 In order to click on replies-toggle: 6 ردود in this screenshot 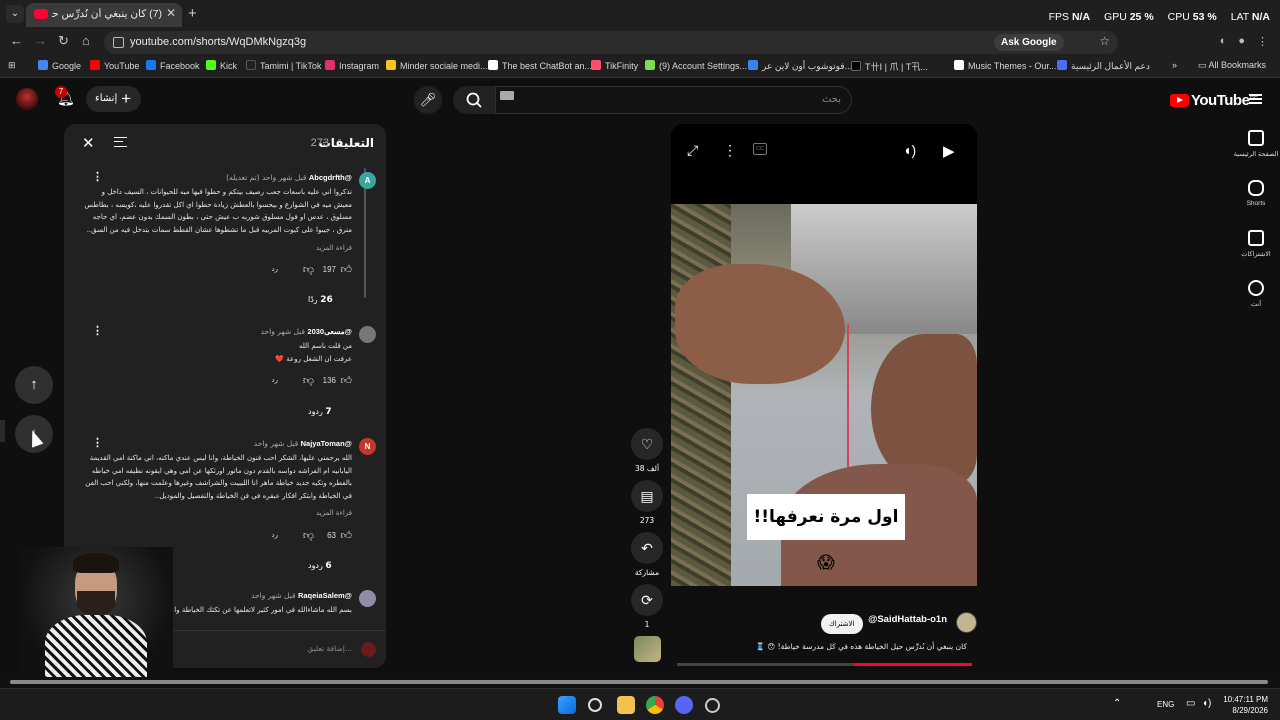, I will do `click(320, 566)`.